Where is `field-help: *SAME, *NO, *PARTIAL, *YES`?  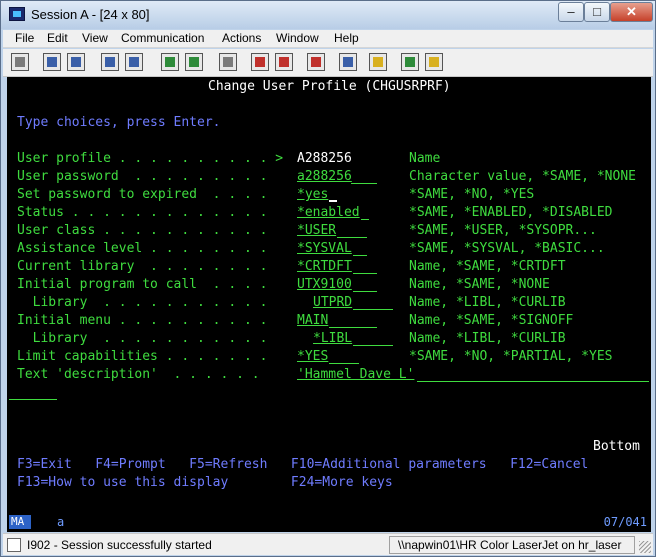 field-help: *SAME, *NO, *PARTIAL, *YES is located at coordinates (511, 356).